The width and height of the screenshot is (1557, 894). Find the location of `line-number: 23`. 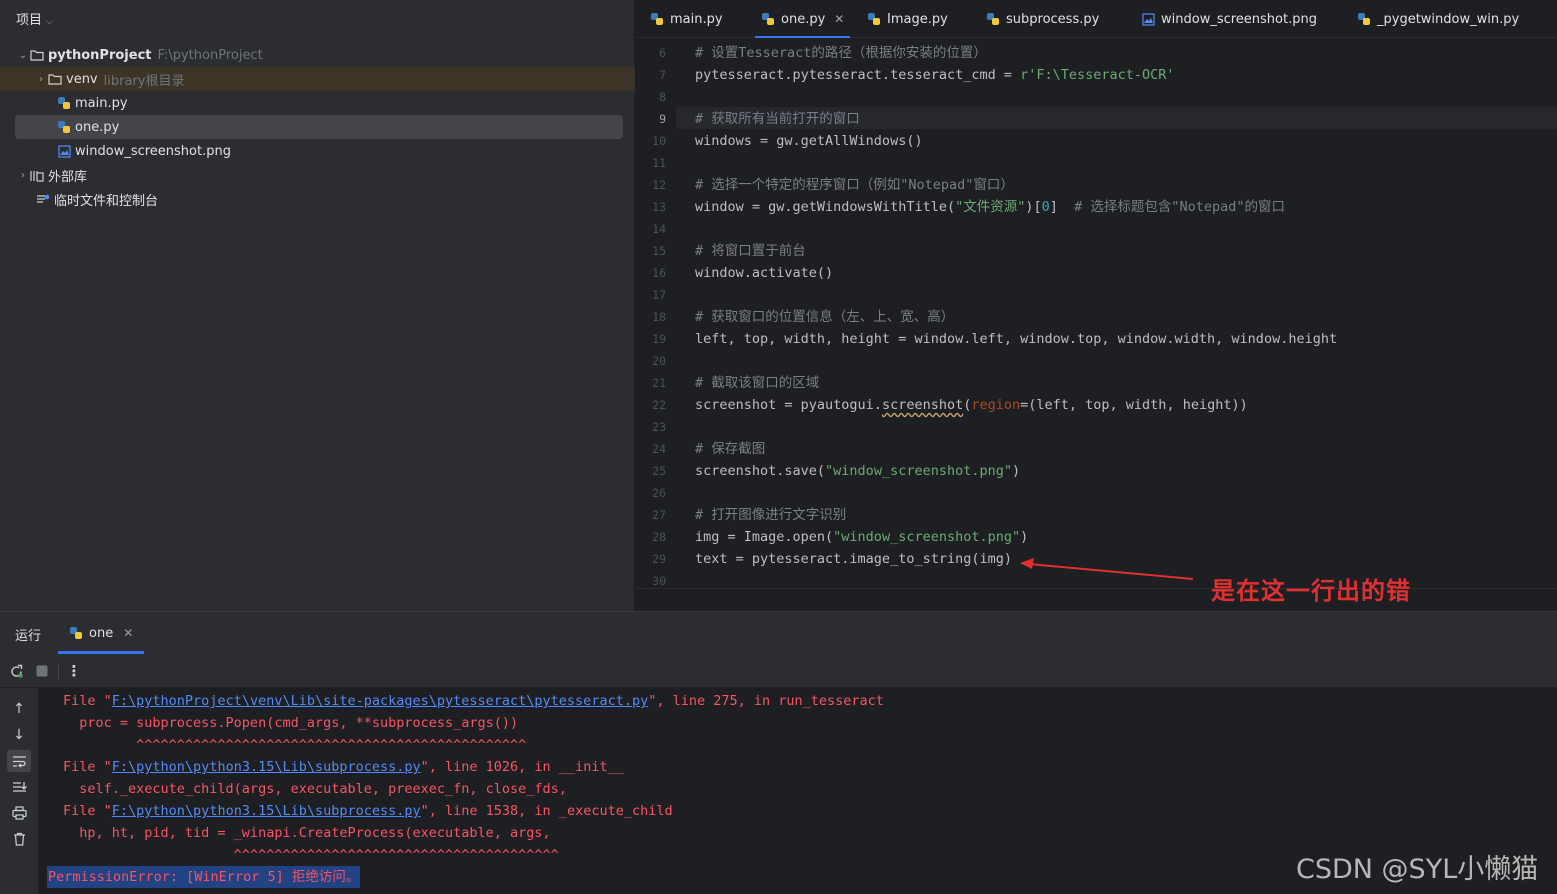

line-number: 23 is located at coordinates (659, 427).